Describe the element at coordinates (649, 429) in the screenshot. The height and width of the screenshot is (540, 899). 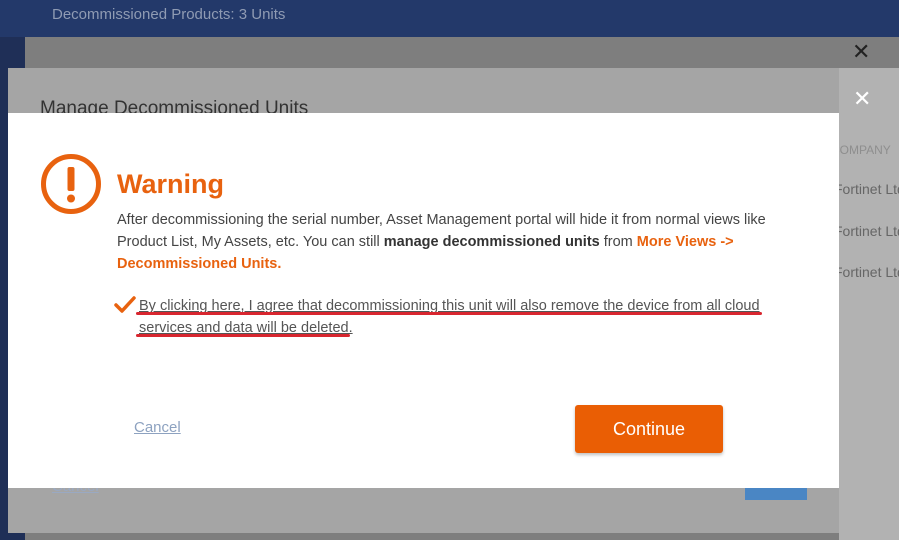
I see `continue-button: Continue` at that location.